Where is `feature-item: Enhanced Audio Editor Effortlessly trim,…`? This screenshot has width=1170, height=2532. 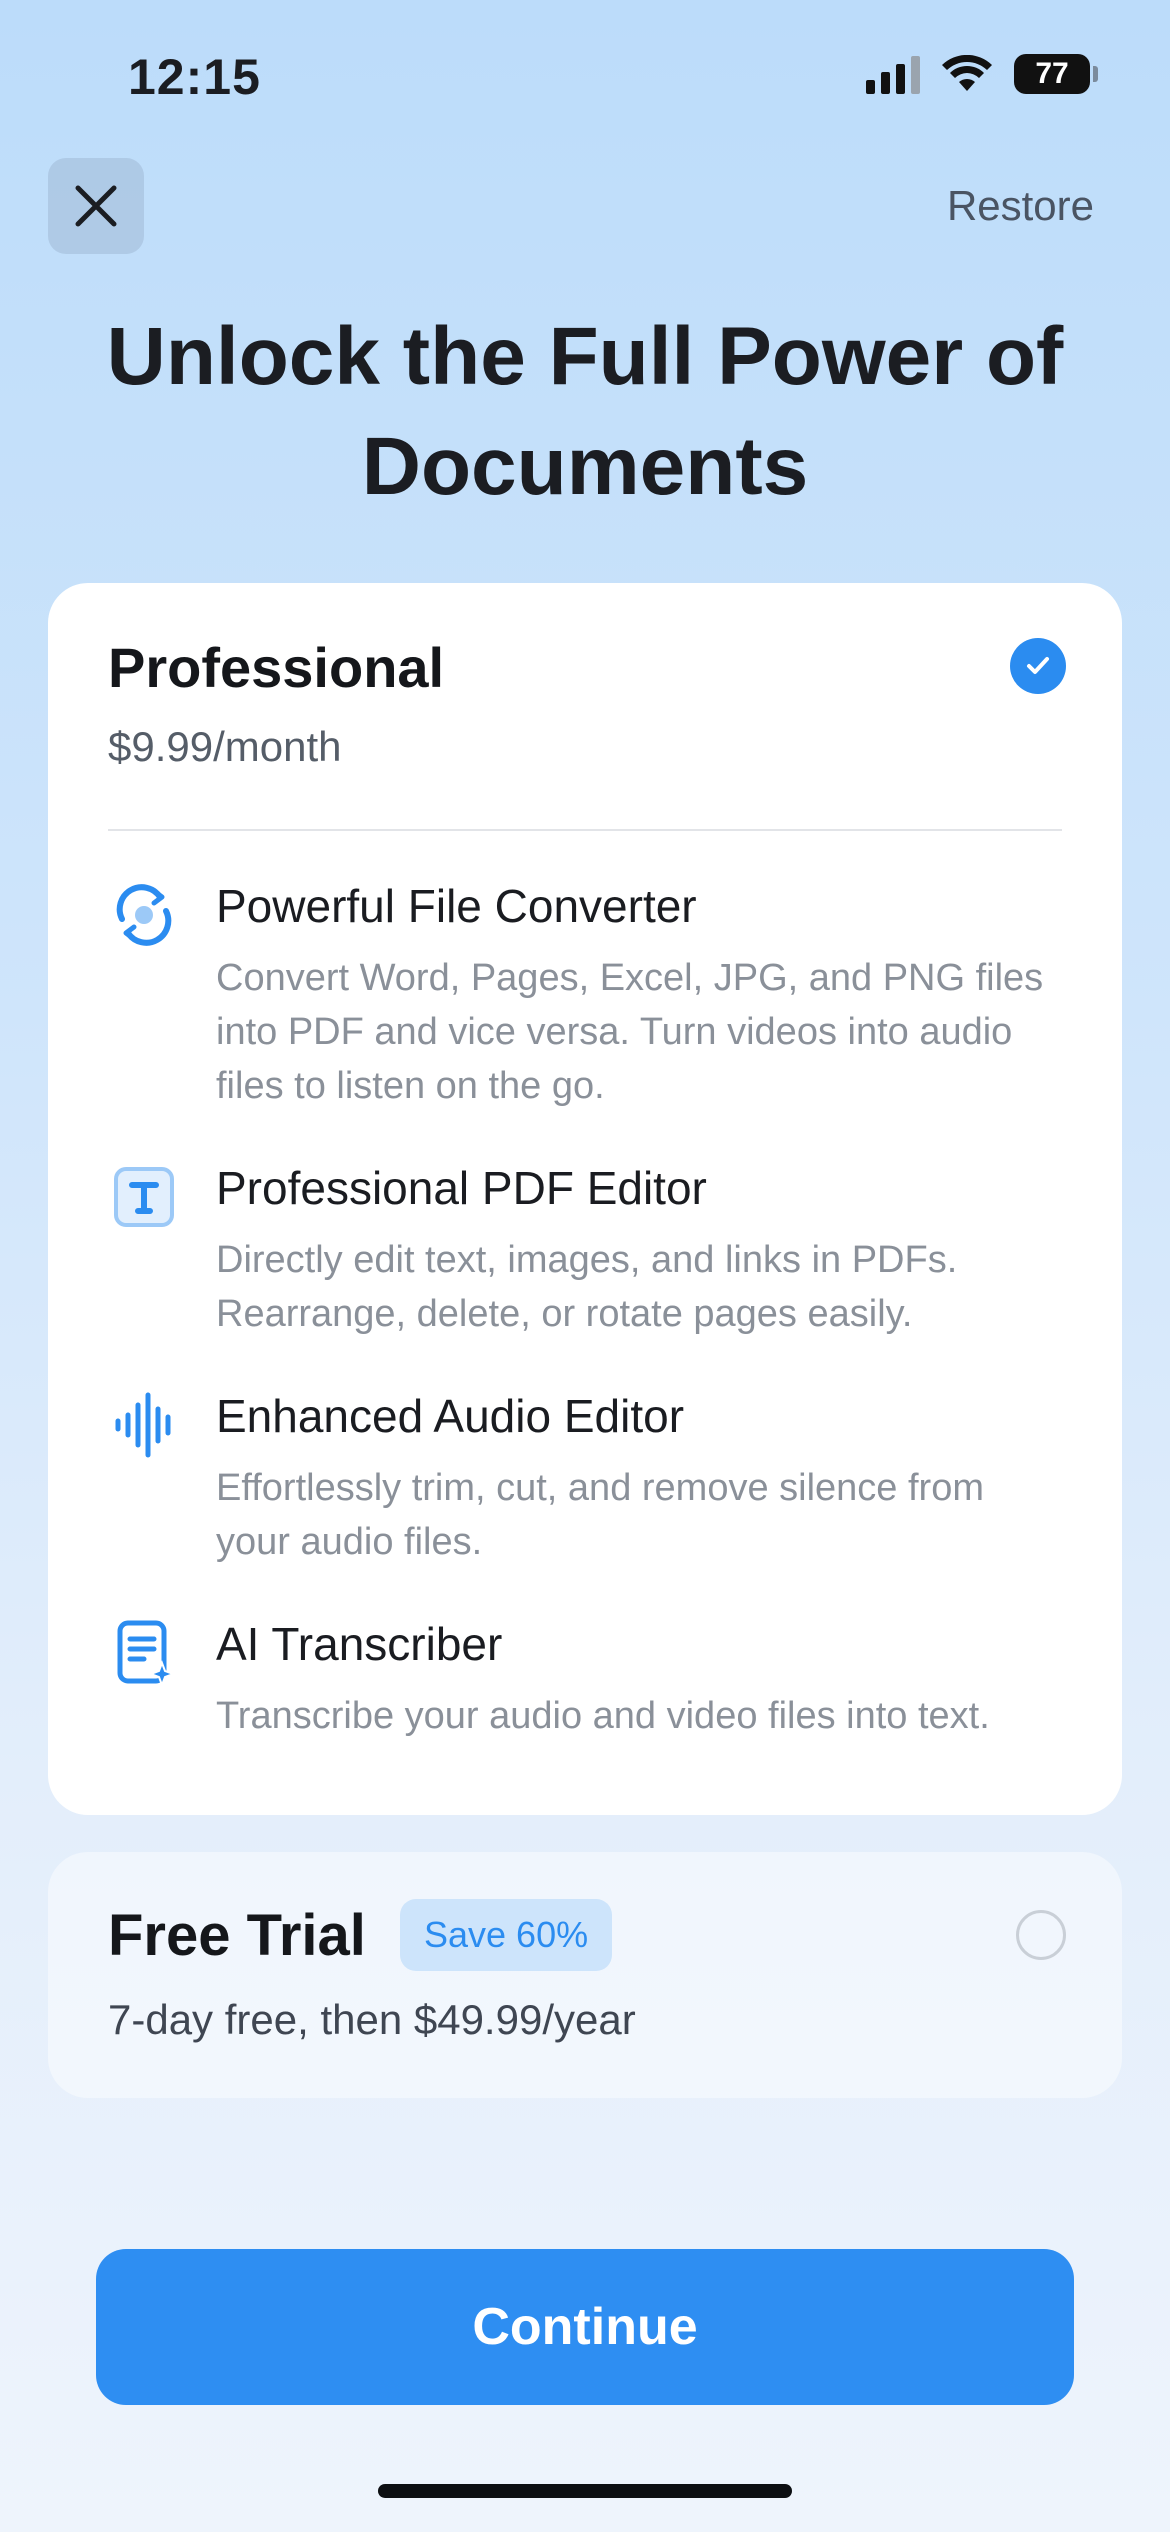
feature-item: Enhanced Audio Editor Effortlessly trim,… is located at coordinates (585, 1479).